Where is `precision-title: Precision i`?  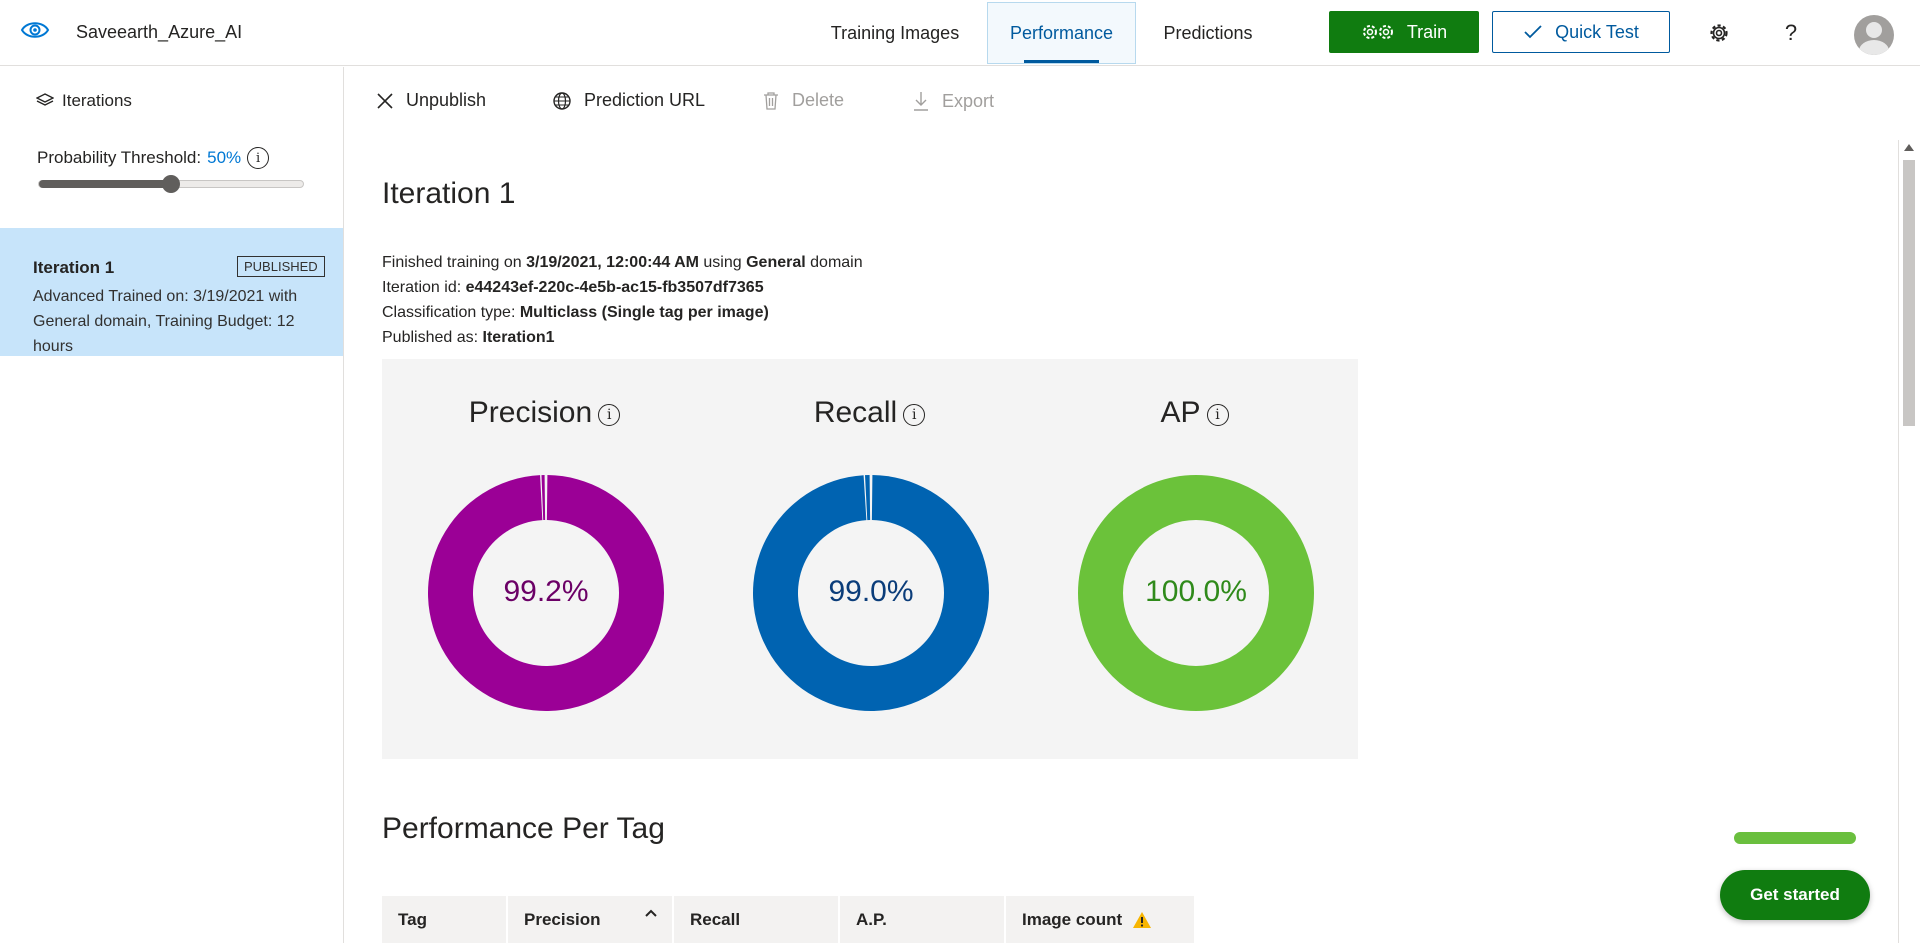
precision-title: Precision i is located at coordinates (544, 413).